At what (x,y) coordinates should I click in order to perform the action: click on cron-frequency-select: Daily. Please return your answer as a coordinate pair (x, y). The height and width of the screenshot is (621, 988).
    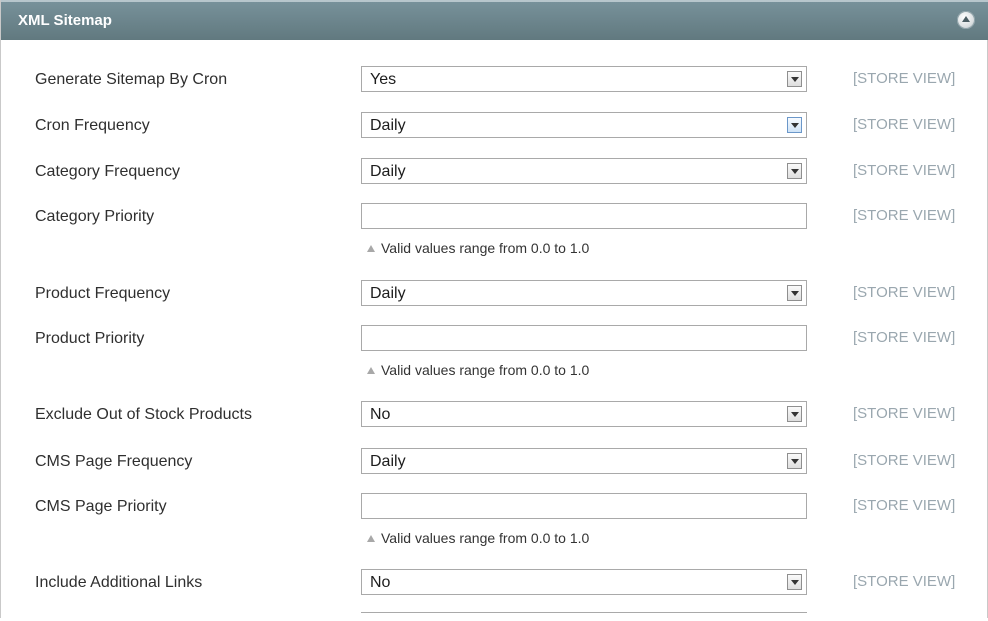
    Looking at the image, I should click on (584, 125).